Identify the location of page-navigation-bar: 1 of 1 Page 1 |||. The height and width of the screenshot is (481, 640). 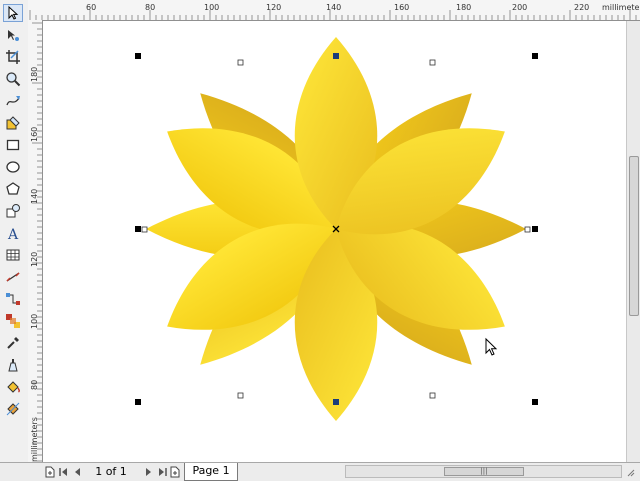
(320, 471).